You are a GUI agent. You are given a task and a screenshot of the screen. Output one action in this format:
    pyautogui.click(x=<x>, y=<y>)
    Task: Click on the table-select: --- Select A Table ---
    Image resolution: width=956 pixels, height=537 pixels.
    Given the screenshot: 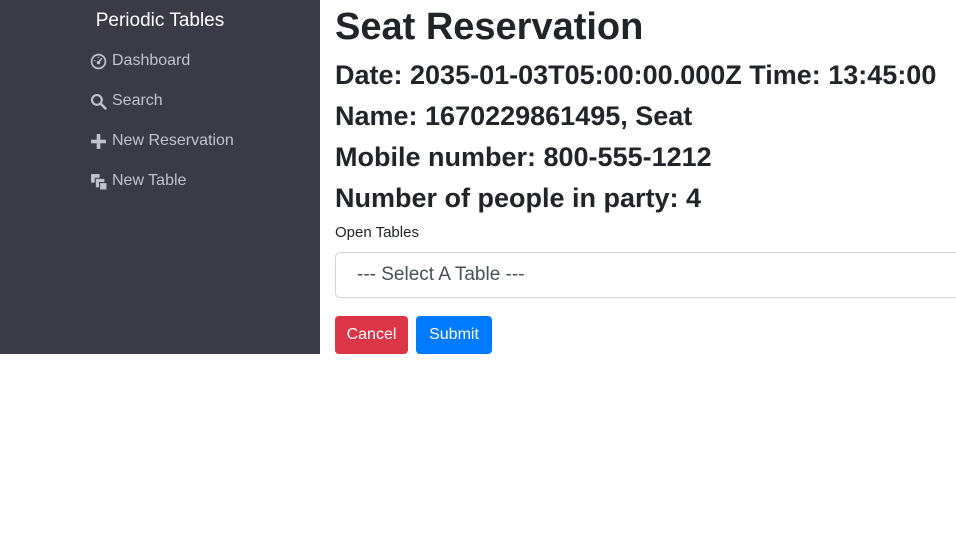 What is the action you would take?
    pyautogui.click(x=645, y=275)
    